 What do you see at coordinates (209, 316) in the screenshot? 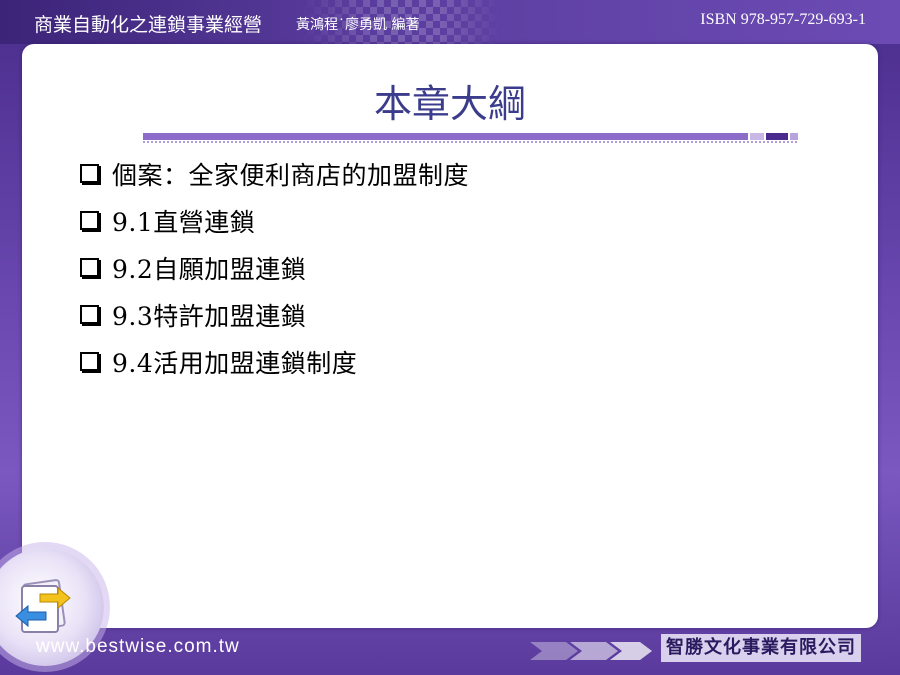
I see `outline-item-label: 9.3特許加盟連鎖` at bounding box center [209, 316].